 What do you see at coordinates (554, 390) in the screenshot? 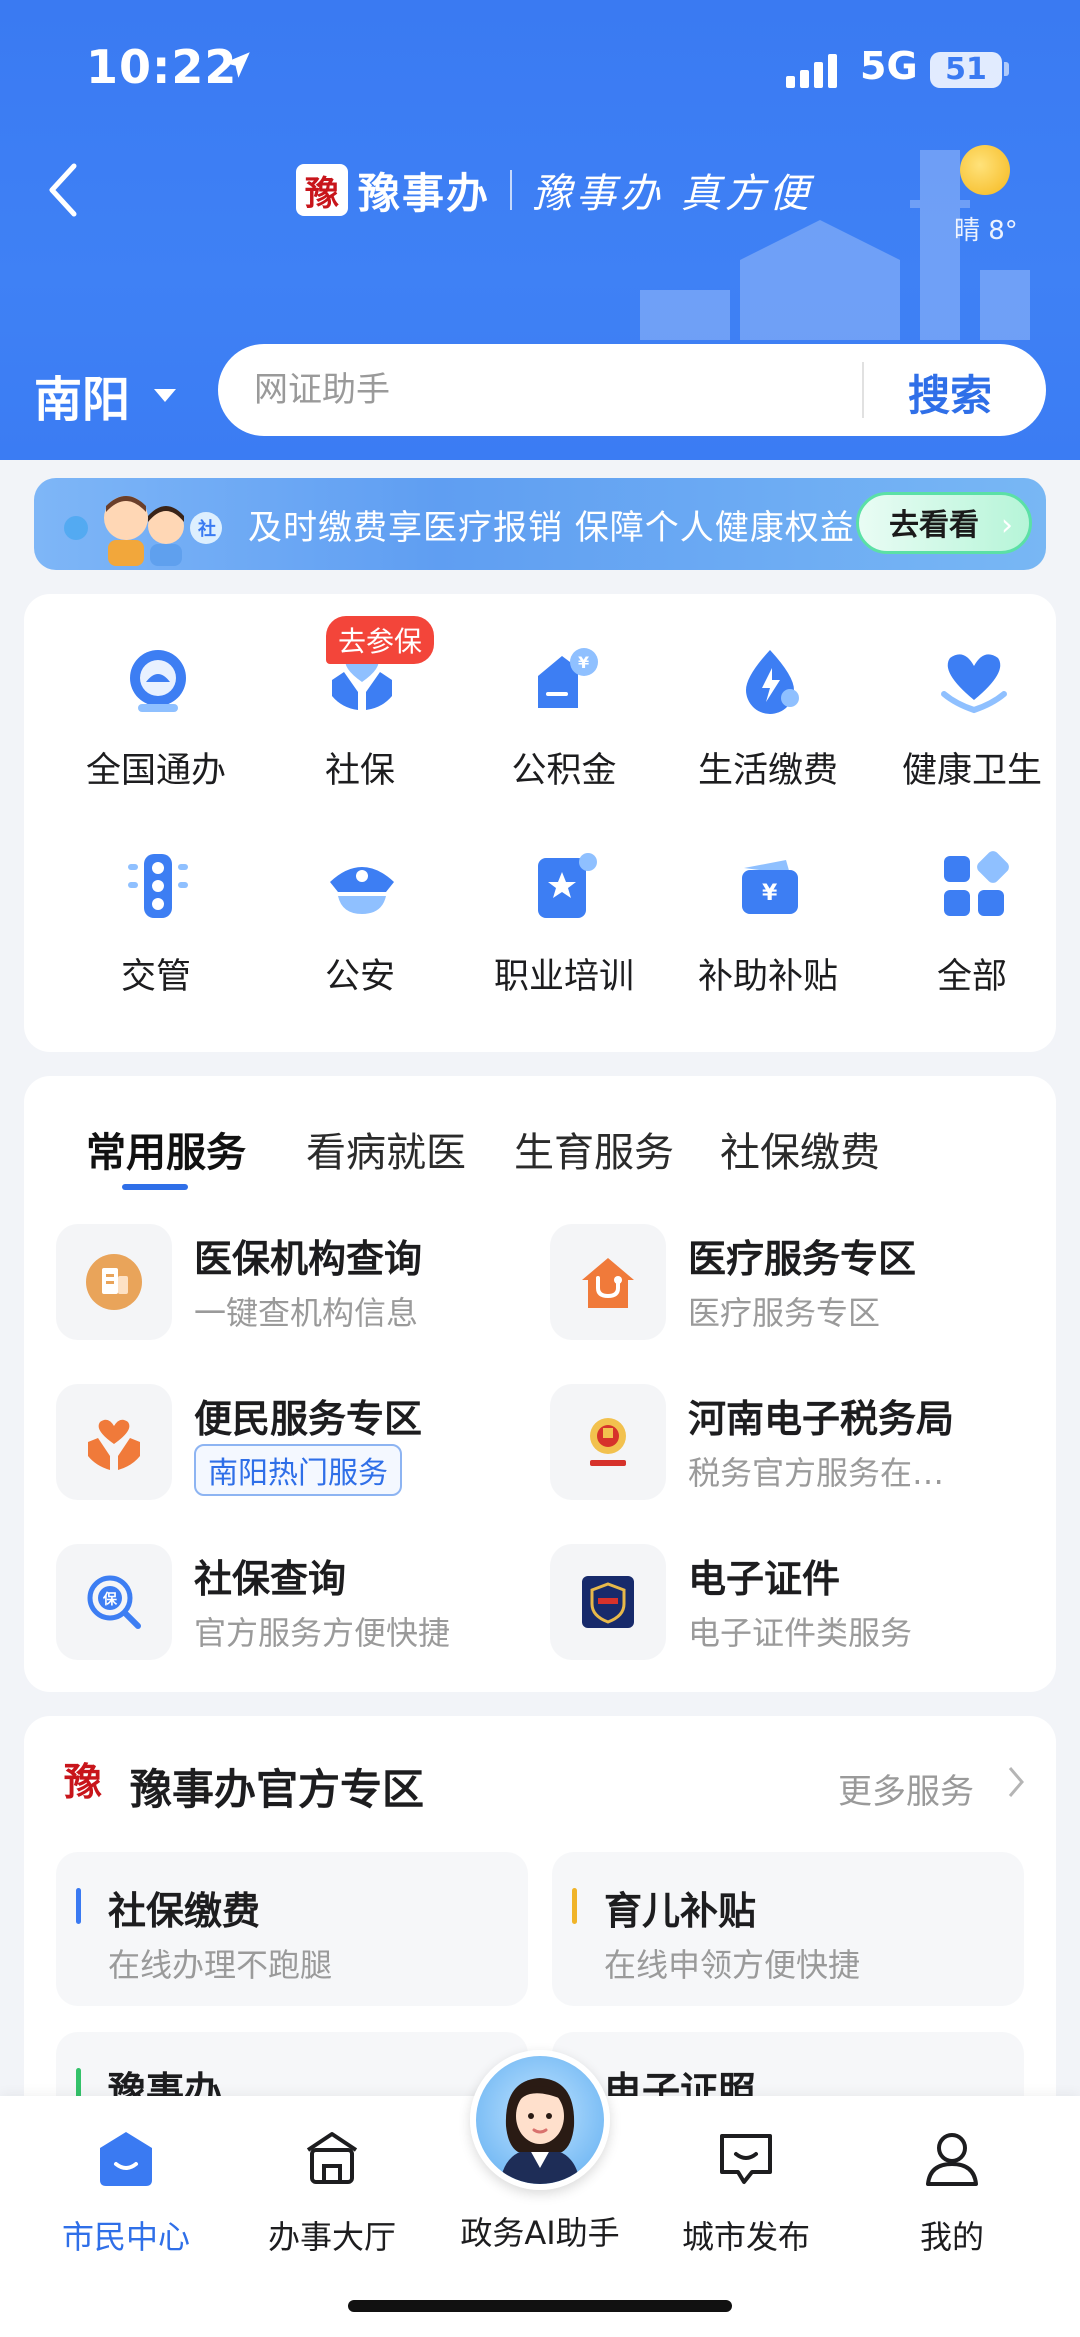
I see `search-input` at bounding box center [554, 390].